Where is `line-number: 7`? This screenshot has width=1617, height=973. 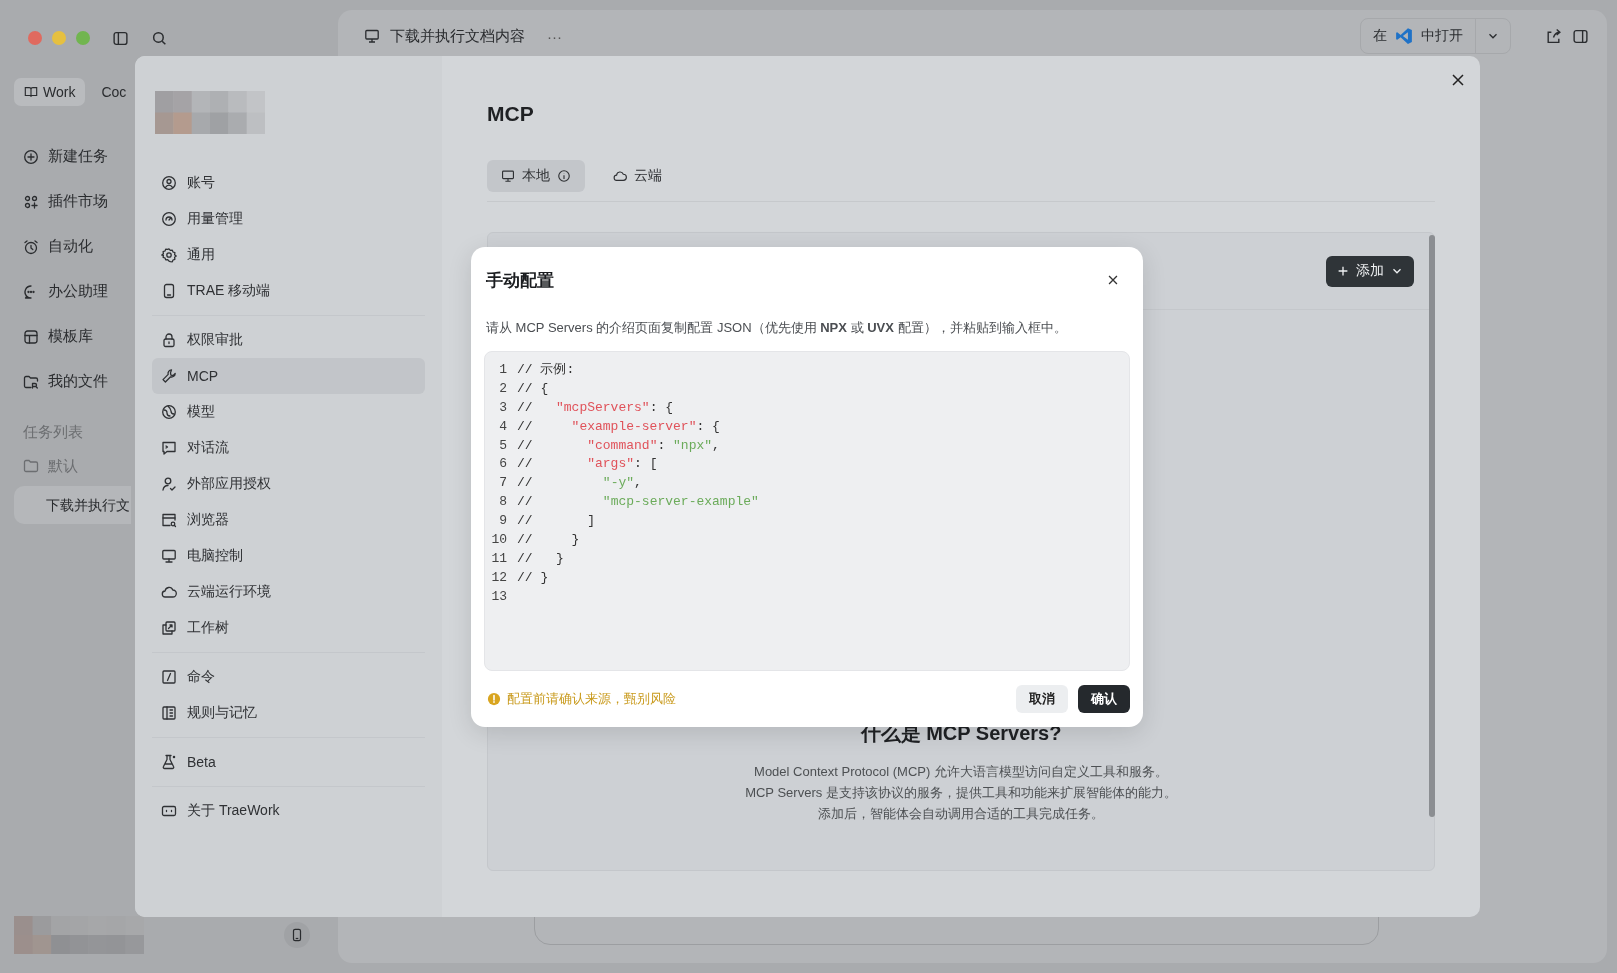
line-number: 7 is located at coordinates (502, 483).